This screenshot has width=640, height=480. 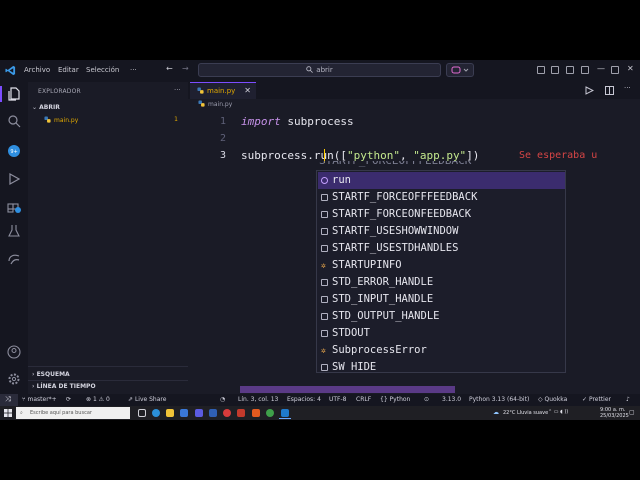 What do you see at coordinates (258, 399) in the screenshot?
I see `cursor-position: Lín. 3, col. 13` at bounding box center [258, 399].